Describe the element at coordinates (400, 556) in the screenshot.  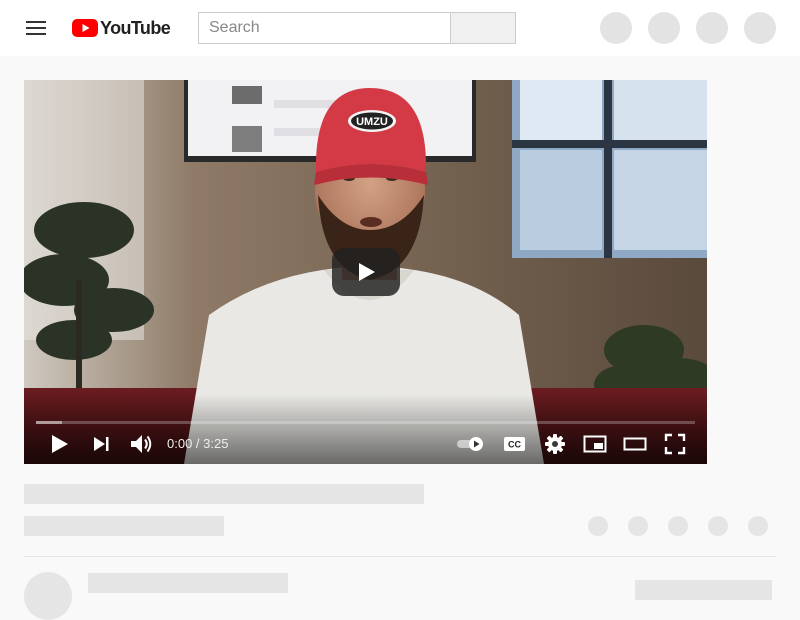
I see `divider` at that location.